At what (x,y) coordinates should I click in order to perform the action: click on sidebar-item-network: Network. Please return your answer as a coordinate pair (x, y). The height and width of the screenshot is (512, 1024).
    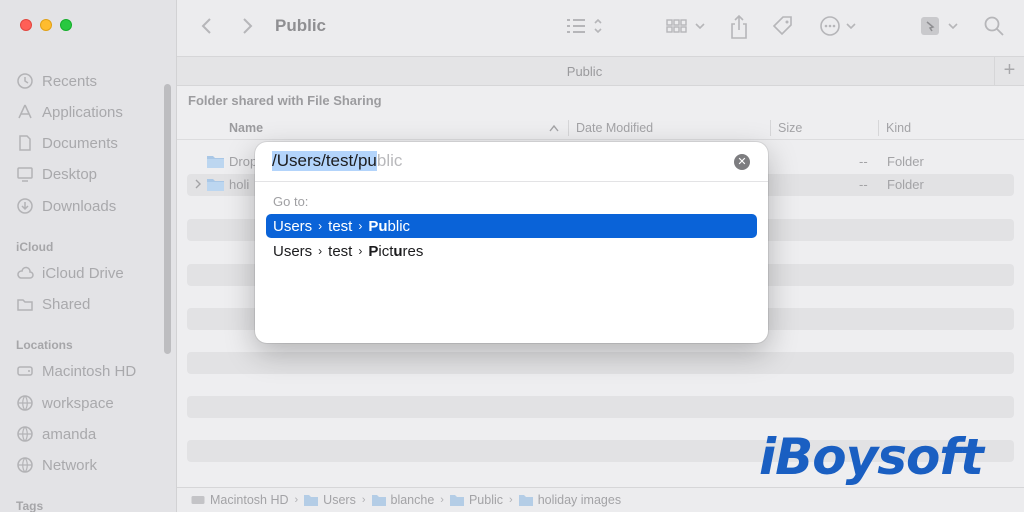
    Looking at the image, I should click on (56, 465).